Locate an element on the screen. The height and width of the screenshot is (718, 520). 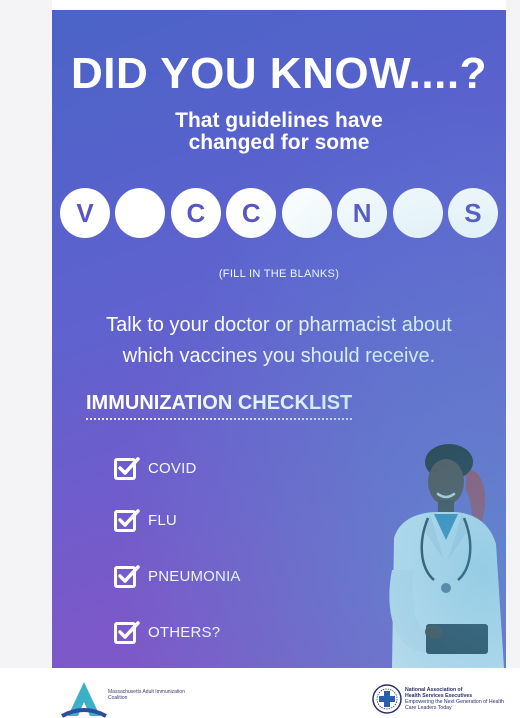
checklist-label: FLU is located at coordinates (162, 520).